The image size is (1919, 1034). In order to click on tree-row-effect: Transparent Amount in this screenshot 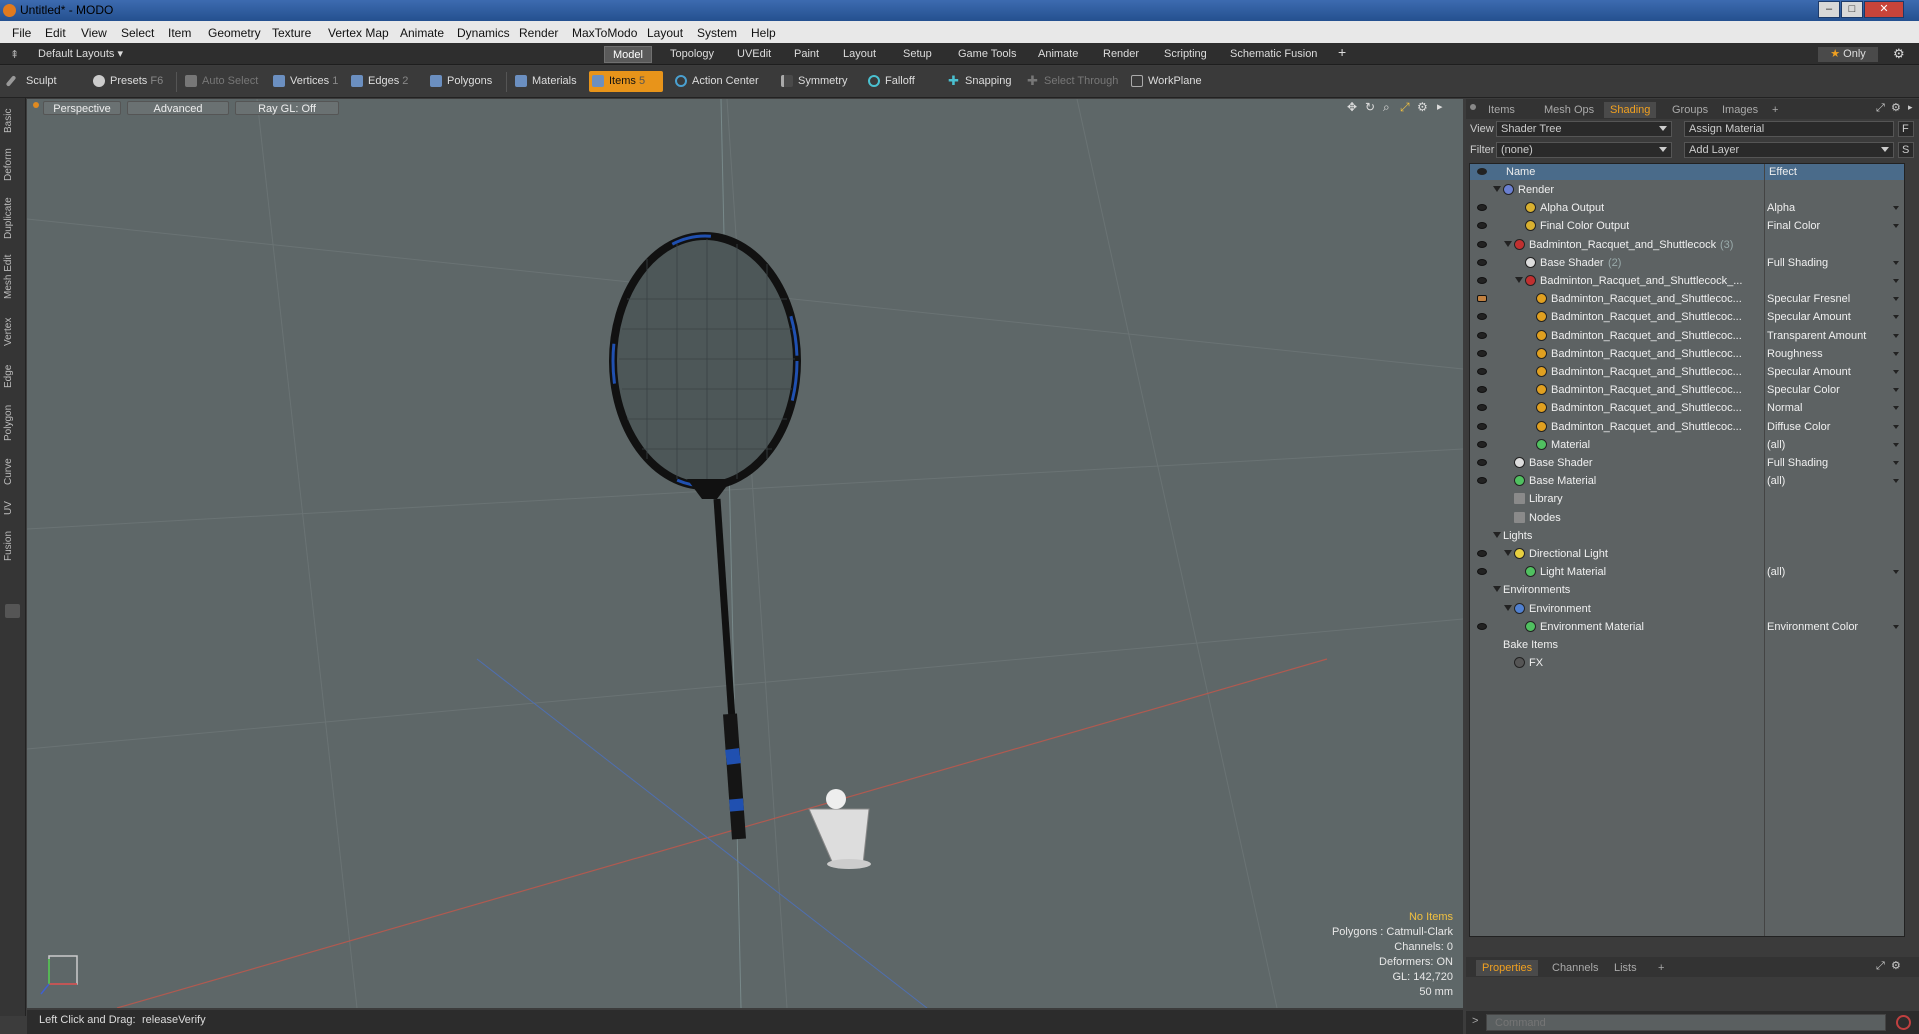, I will do `click(1832, 336)`.